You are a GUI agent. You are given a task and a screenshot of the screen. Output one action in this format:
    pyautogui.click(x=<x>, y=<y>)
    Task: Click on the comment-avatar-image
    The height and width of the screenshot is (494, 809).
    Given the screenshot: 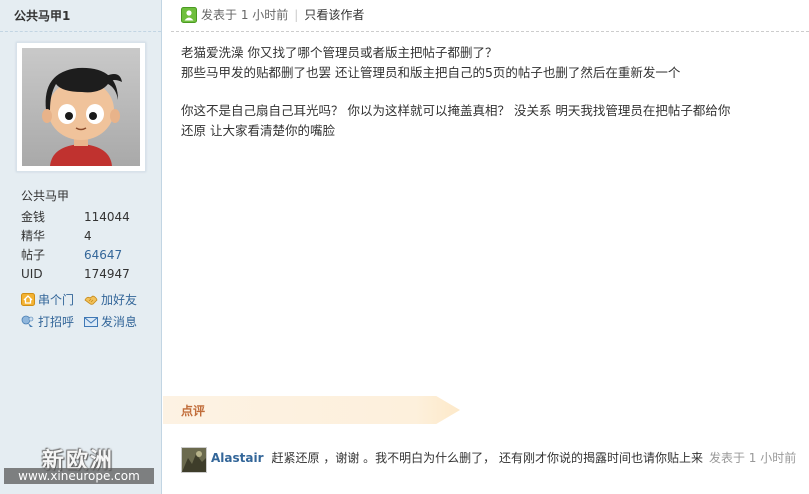 What is the action you would take?
    pyautogui.click(x=194, y=460)
    